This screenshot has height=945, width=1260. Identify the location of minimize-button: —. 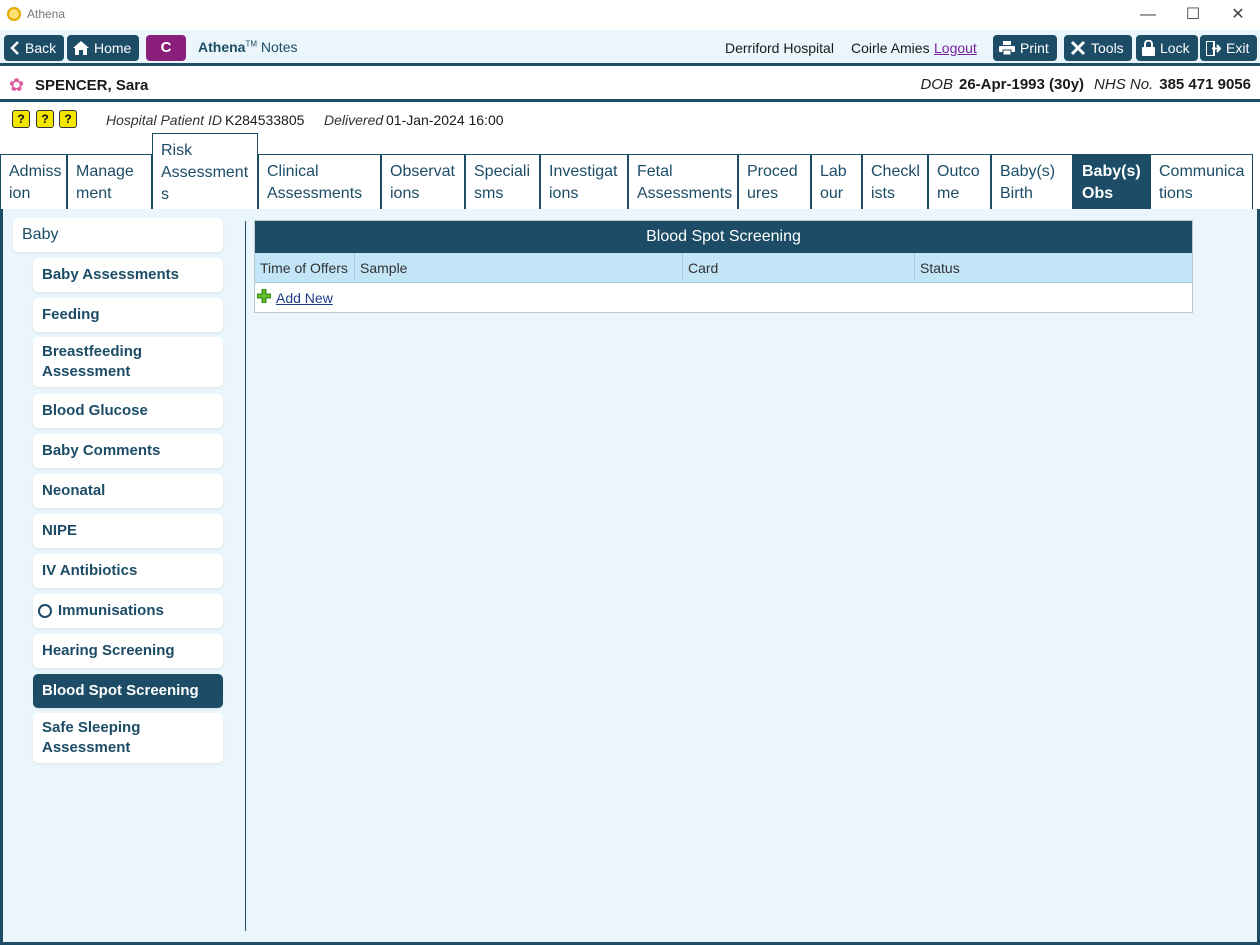
(1148, 15).